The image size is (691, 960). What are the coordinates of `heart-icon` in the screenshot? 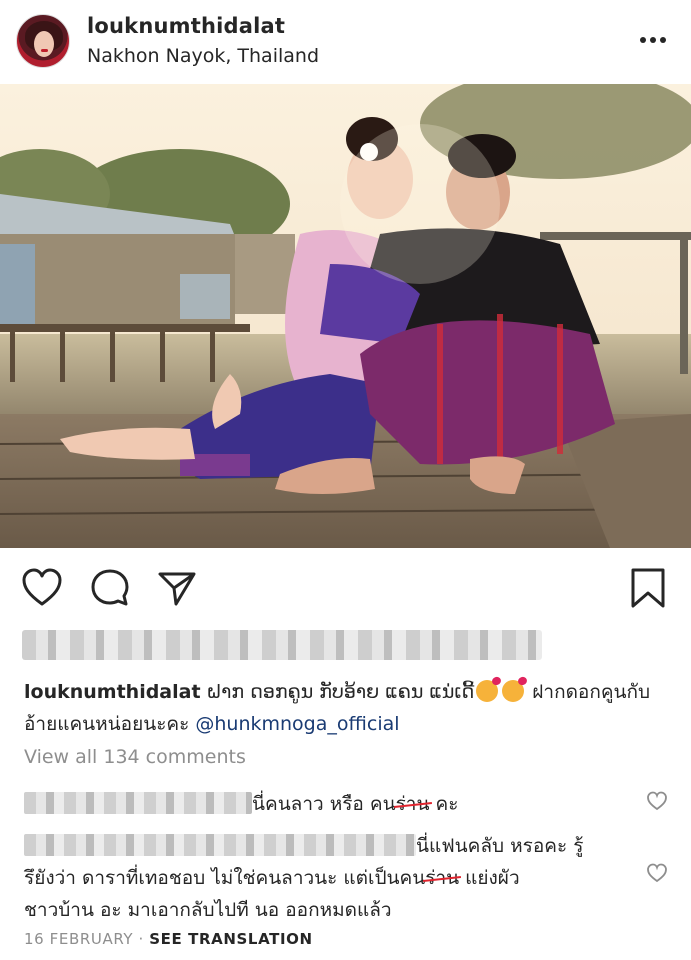 It's located at (42, 588).